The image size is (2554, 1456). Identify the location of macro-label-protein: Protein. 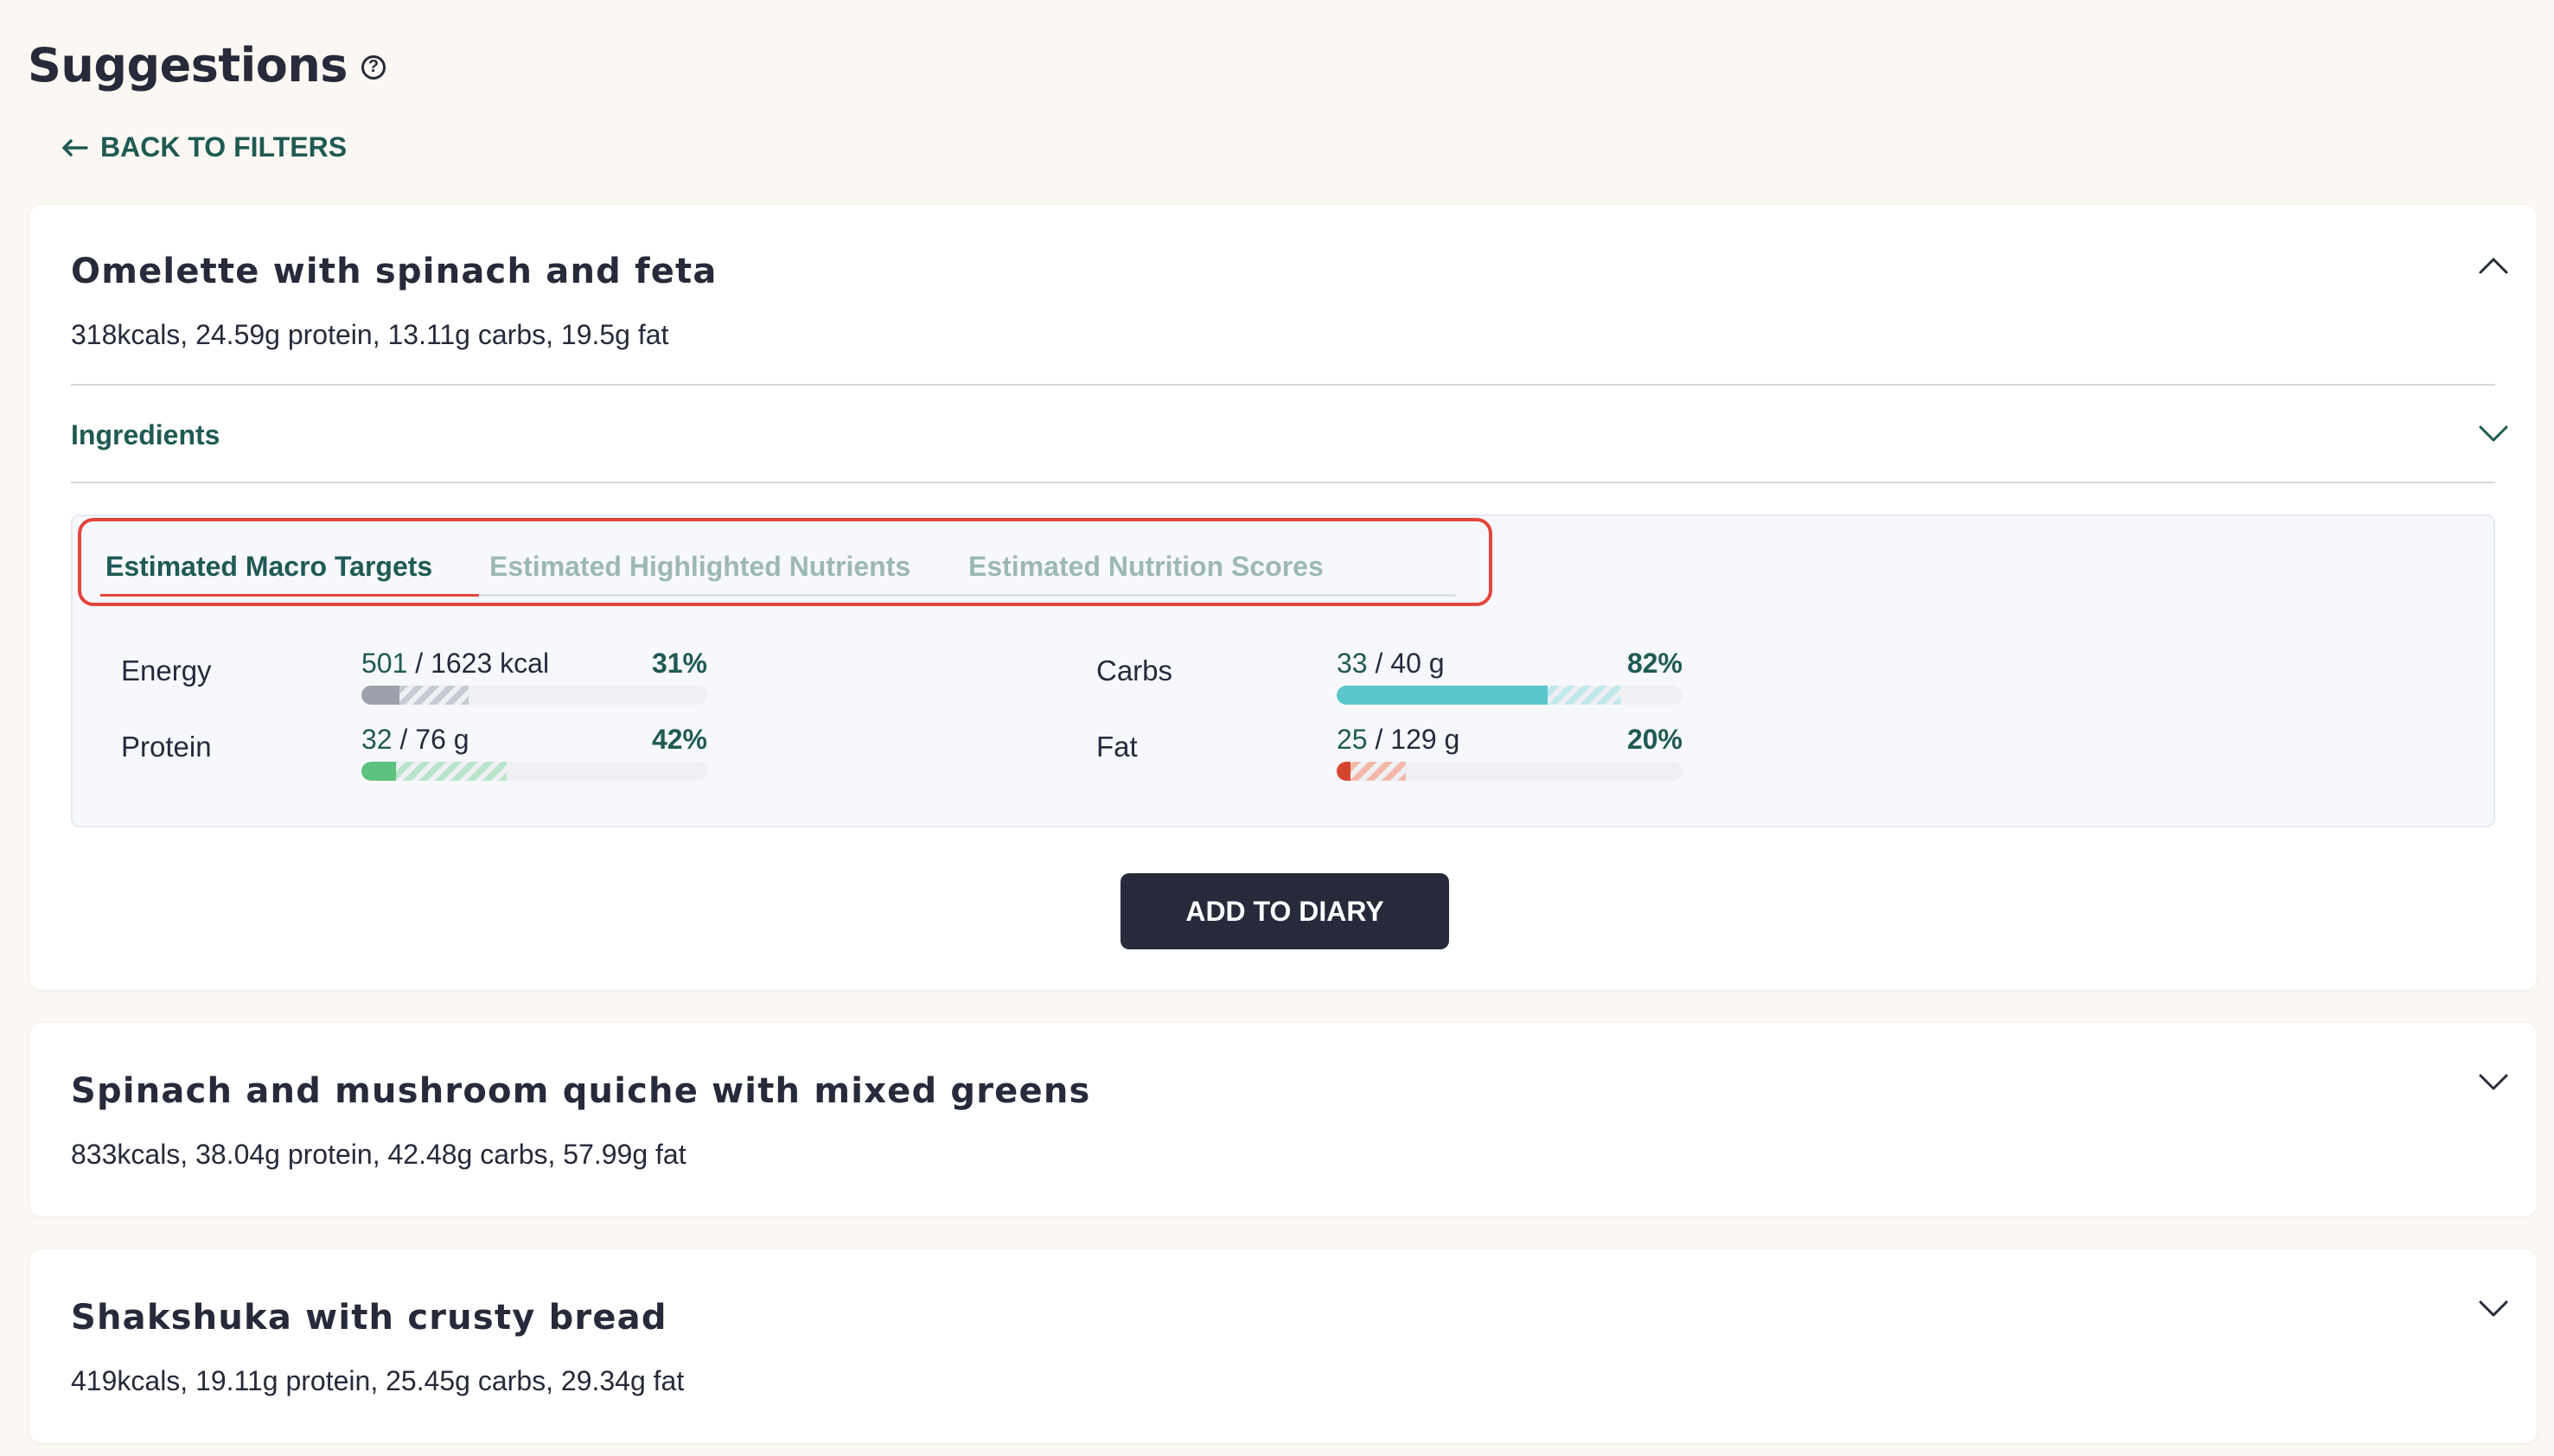
(166, 747).